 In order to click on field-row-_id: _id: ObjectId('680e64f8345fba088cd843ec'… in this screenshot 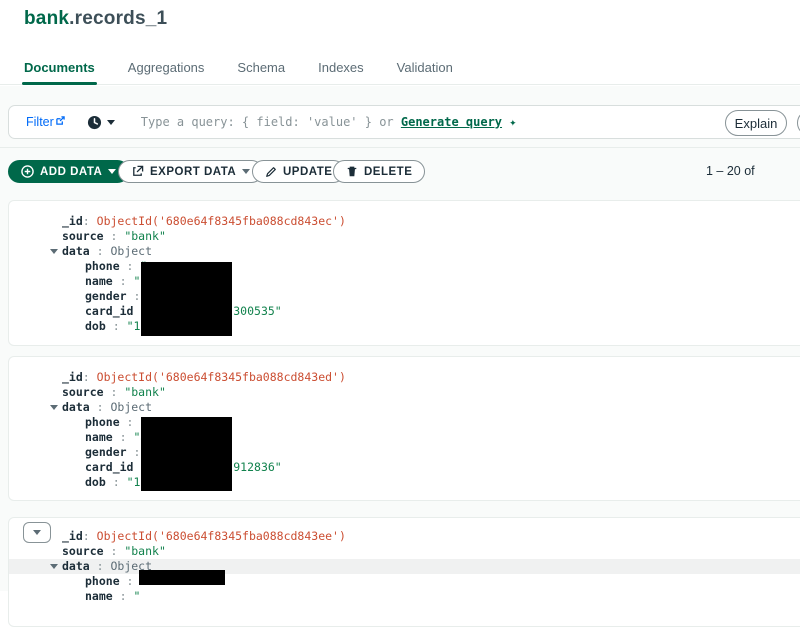, I will do `click(404, 221)`.